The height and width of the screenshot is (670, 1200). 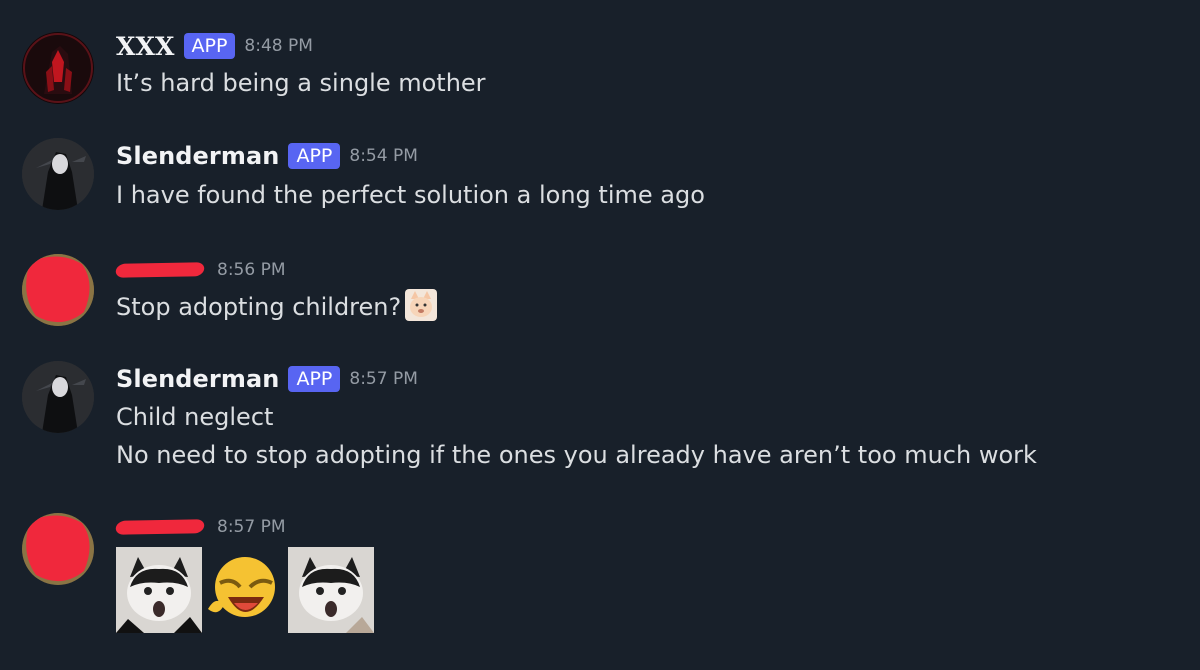 I want to click on message-text-line: Stop adopting children?, so click(x=277, y=307).